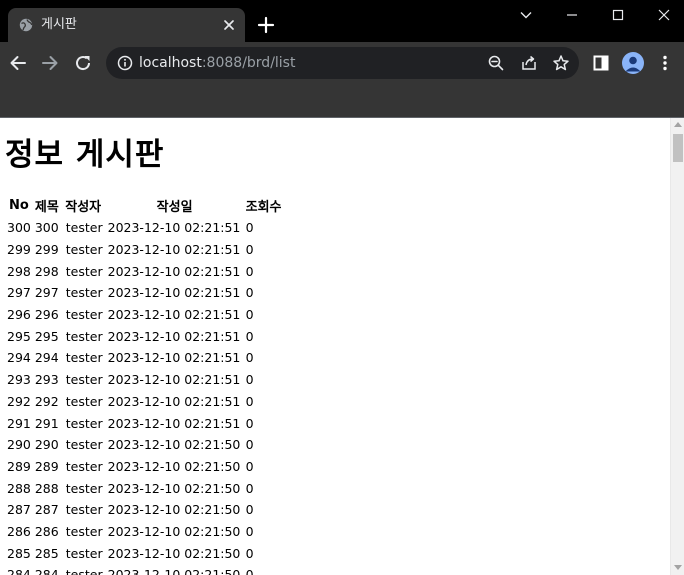 The width and height of the screenshot is (684, 575). I want to click on address-bar: localhost:8088/brd/list, so click(342, 63).